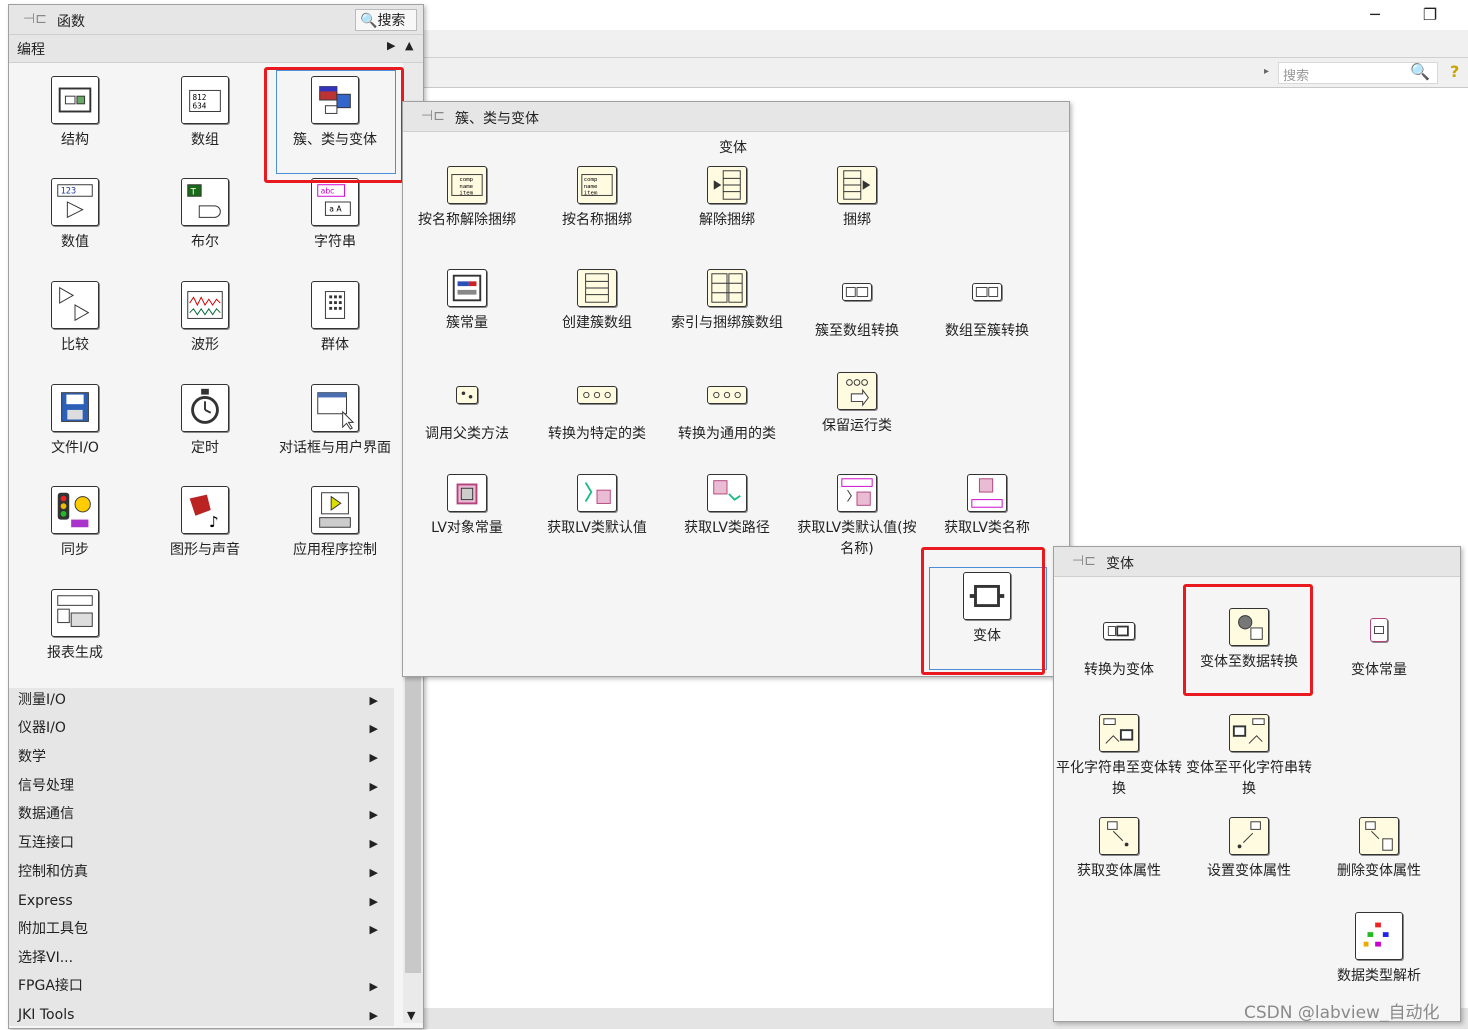 The width and height of the screenshot is (1468, 1030). Describe the element at coordinates (75, 113) in the screenshot. I see `palette-item-structures: 结构` at that location.